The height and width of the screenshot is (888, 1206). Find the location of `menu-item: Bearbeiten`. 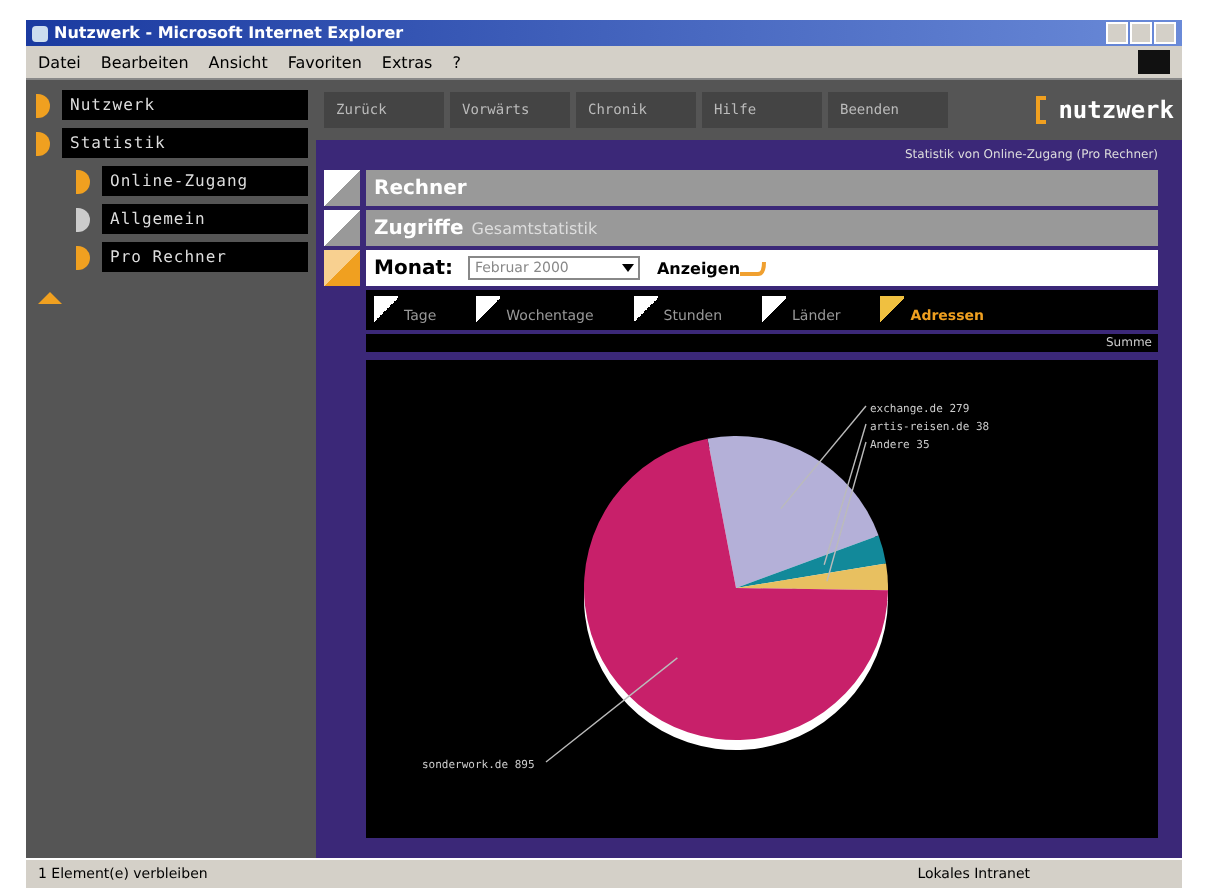

menu-item: Bearbeiten is located at coordinates (144, 62).